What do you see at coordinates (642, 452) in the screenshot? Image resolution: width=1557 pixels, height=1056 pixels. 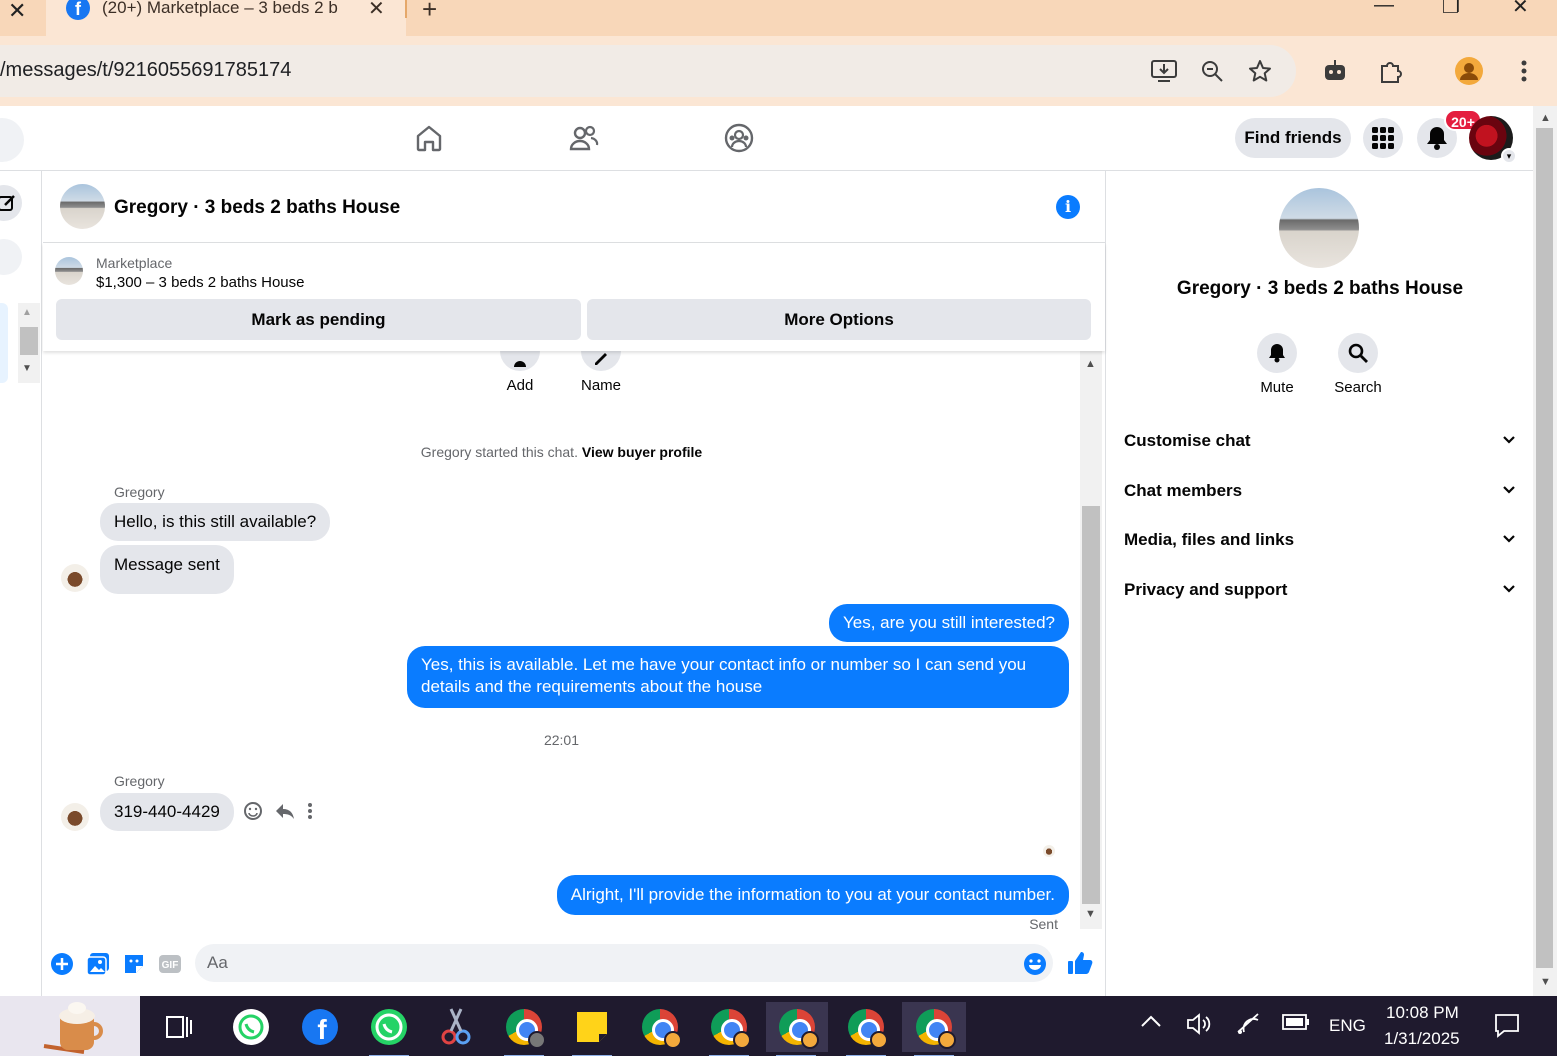 I see `view-buyer-profile-link: View buyer profile` at bounding box center [642, 452].